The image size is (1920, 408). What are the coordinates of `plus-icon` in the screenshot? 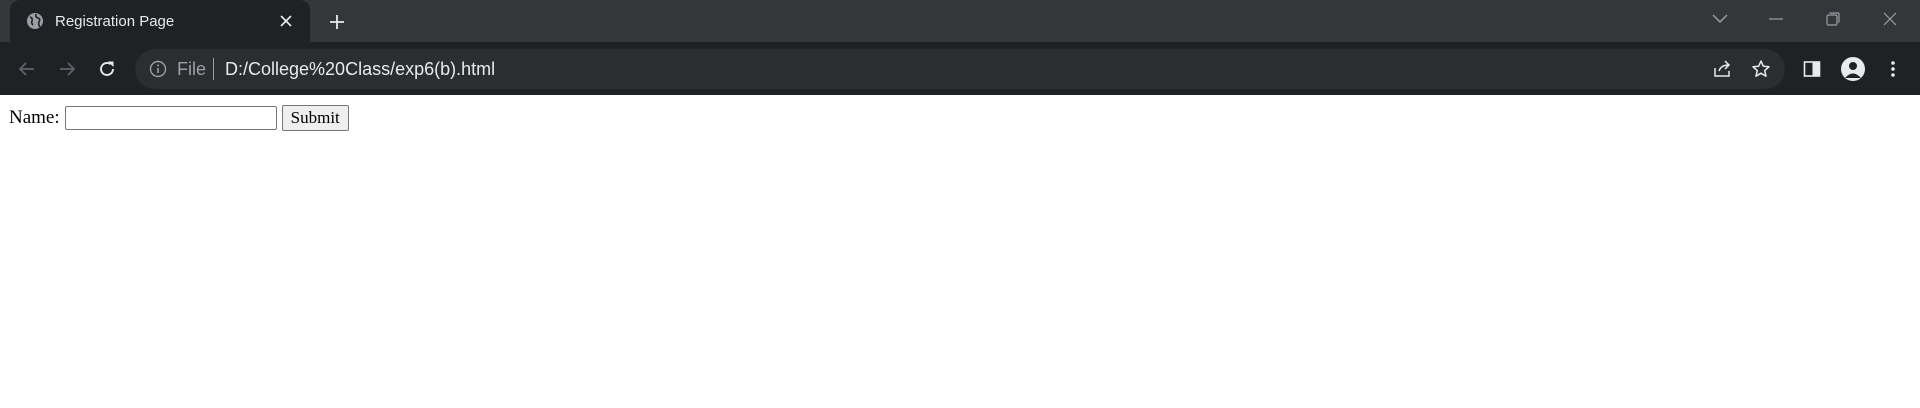 It's located at (337, 22).